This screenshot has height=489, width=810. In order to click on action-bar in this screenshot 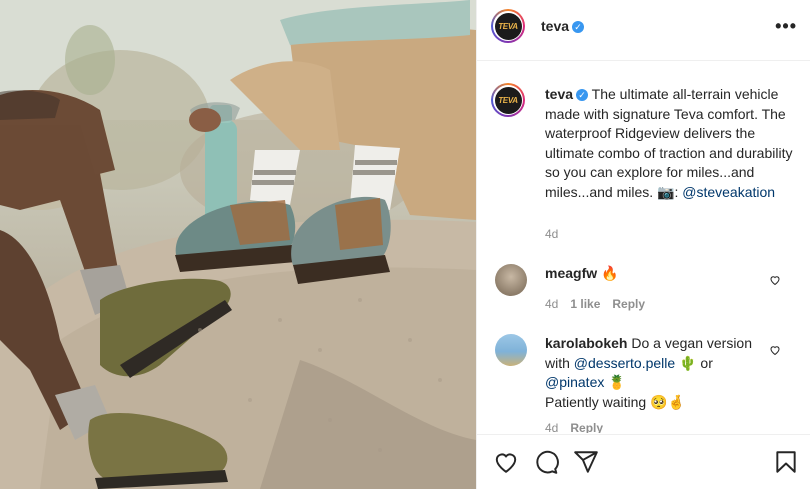, I will do `click(643, 461)`.